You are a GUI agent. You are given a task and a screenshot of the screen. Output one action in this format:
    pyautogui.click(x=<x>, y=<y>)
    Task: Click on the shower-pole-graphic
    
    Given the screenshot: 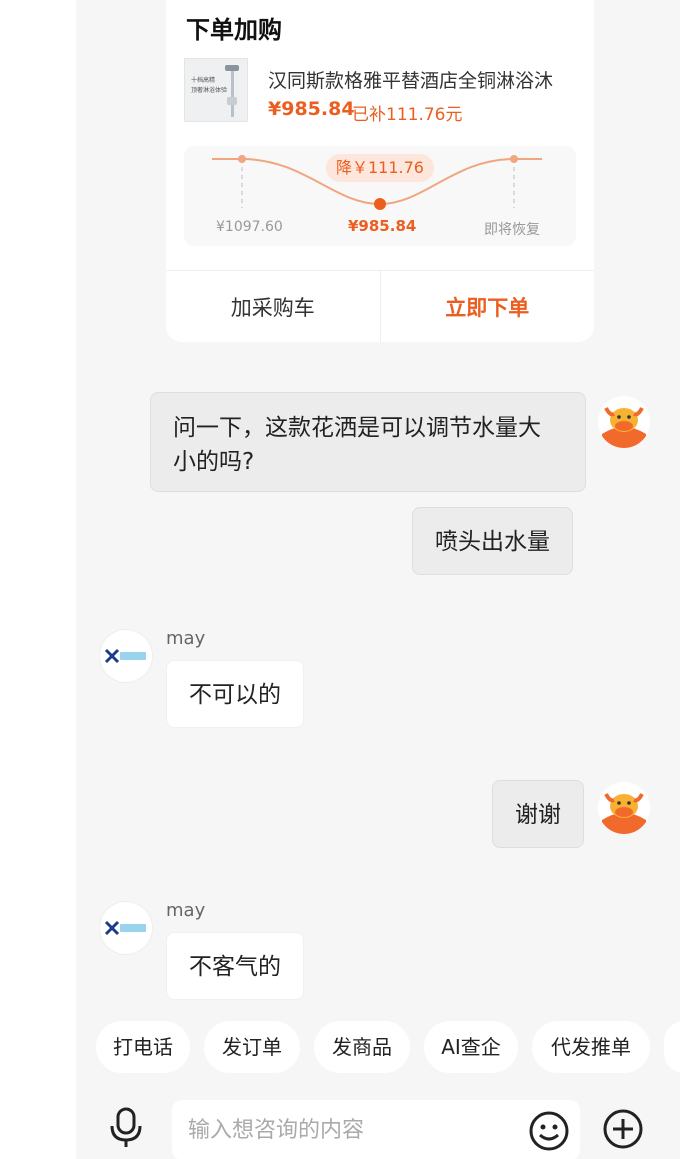 What is the action you would take?
    pyautogui.click(x=232, y=91)
    